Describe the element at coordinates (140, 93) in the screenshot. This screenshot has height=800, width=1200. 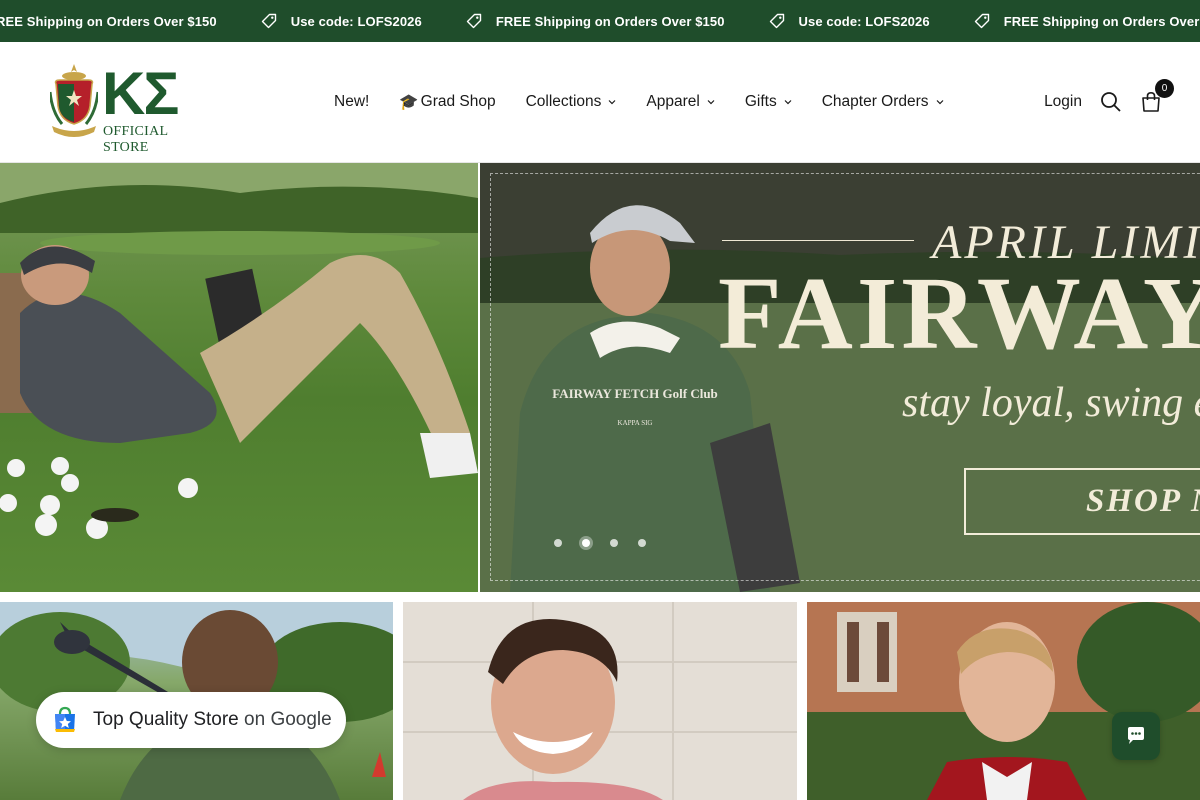
I see `logo-letters: ΚΣ` at that location.